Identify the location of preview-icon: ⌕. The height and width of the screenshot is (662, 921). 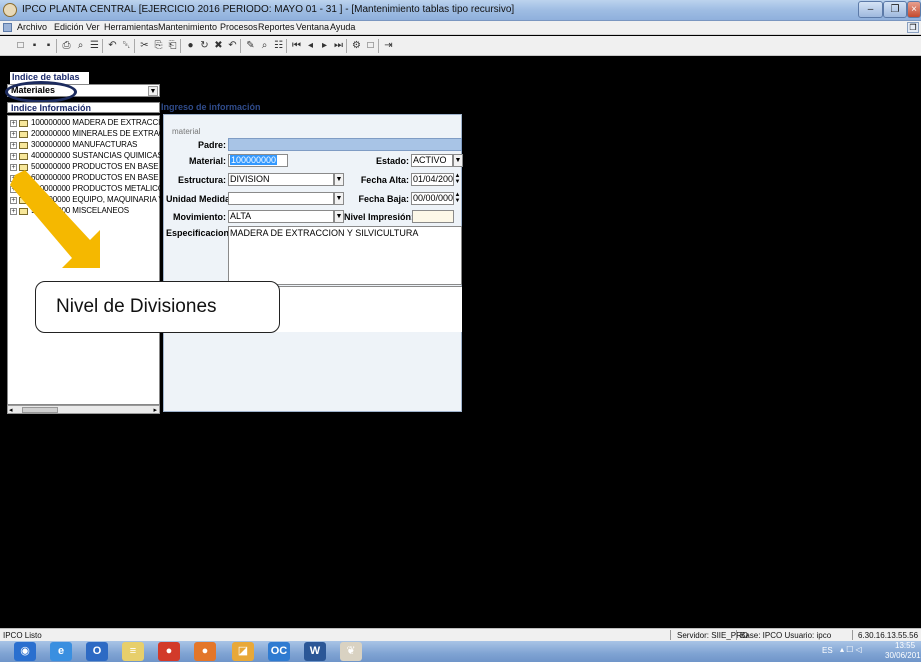
(80, 45).